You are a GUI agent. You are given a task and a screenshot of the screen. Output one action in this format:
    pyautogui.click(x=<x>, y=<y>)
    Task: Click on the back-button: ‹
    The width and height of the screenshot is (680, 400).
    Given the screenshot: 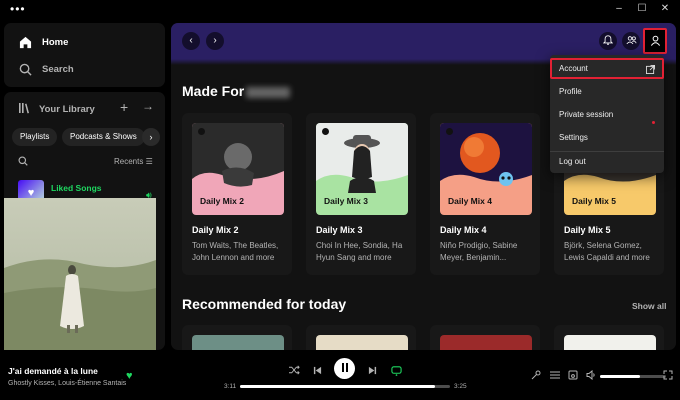 What is the action you would take?
    pyautogui.click(x=191, y=41)
    